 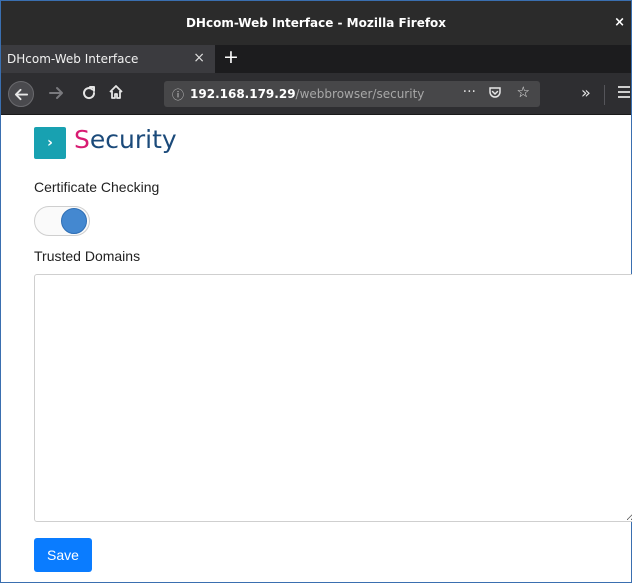 I want to click on trusted-domains-label: Trusted Domains, so click(x=87, y=256).